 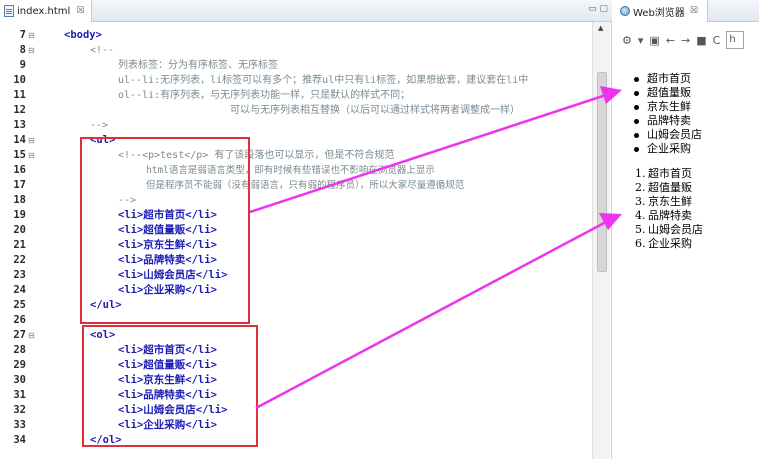 What do you see at coordinates (19, 155) in the screenshot?
I see `line-number: 15` at bounding box center [19, 155].